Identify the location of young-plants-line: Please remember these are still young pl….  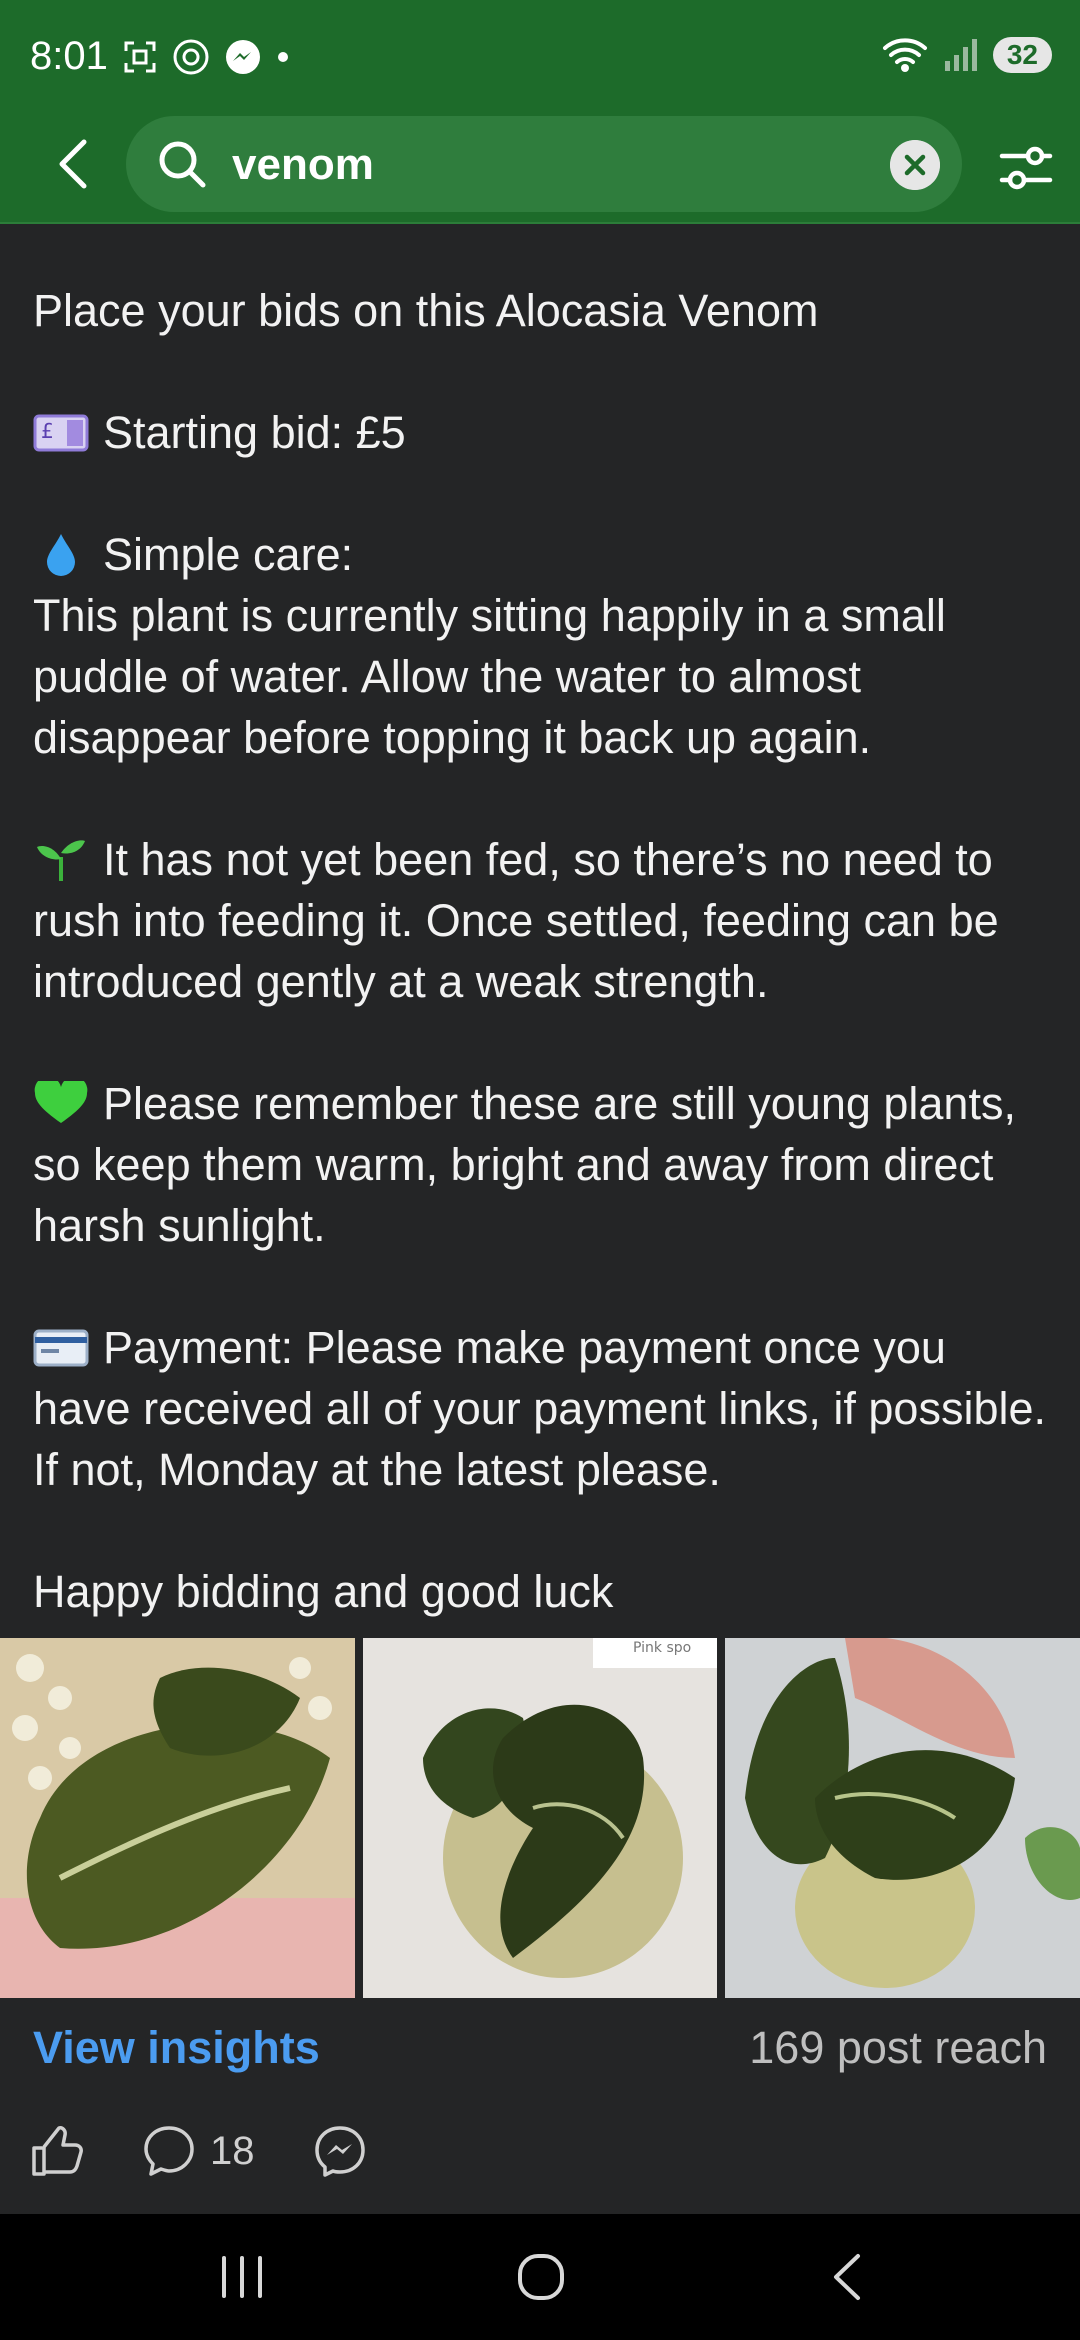
(543, 1164).